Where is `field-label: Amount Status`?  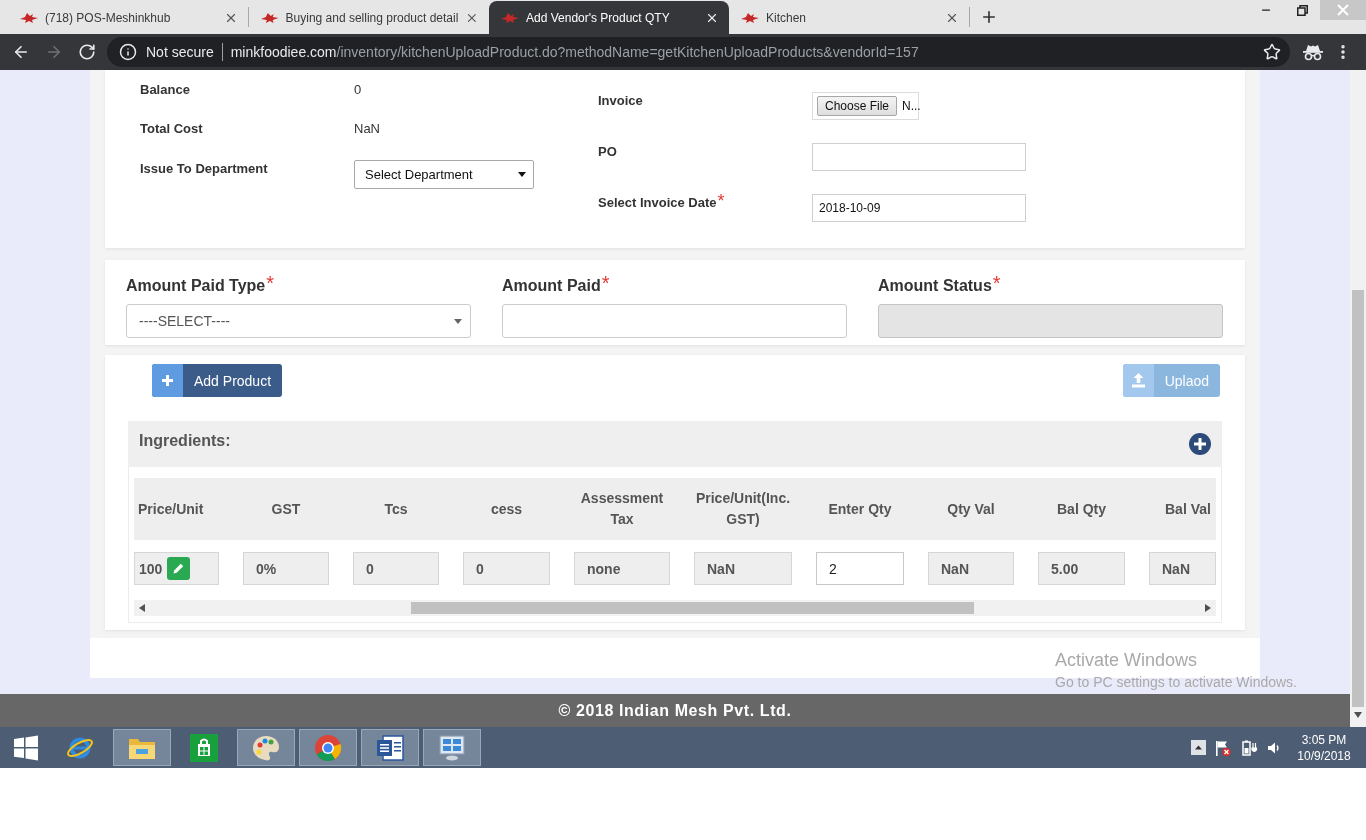 field-label: Amount Status is located at coordinates (935, 286).